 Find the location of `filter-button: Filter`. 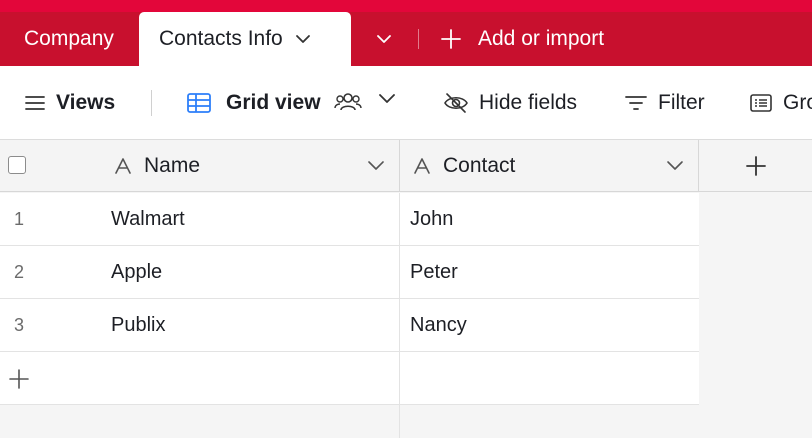

filter-button: Filter is located at coordinates (664, 102).